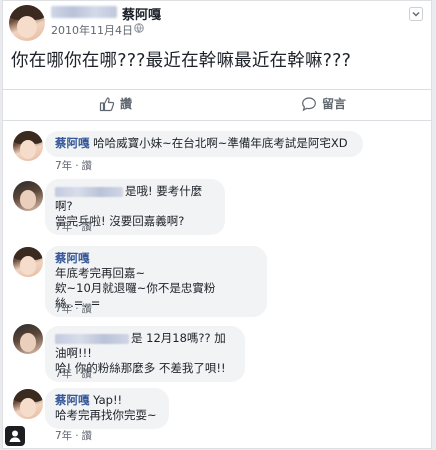 This screenshot has height=450, width=436. I want to click on author-name: 蔡阿嘎, so click(141, 13).